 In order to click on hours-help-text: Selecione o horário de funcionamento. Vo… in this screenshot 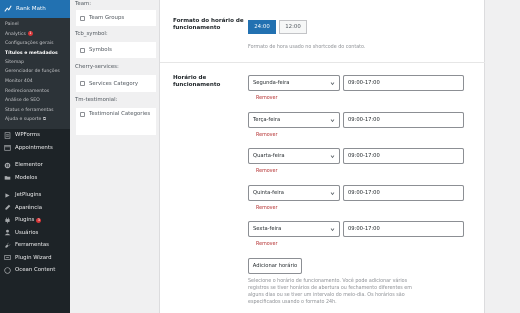, I will do `click(330, 292)`.